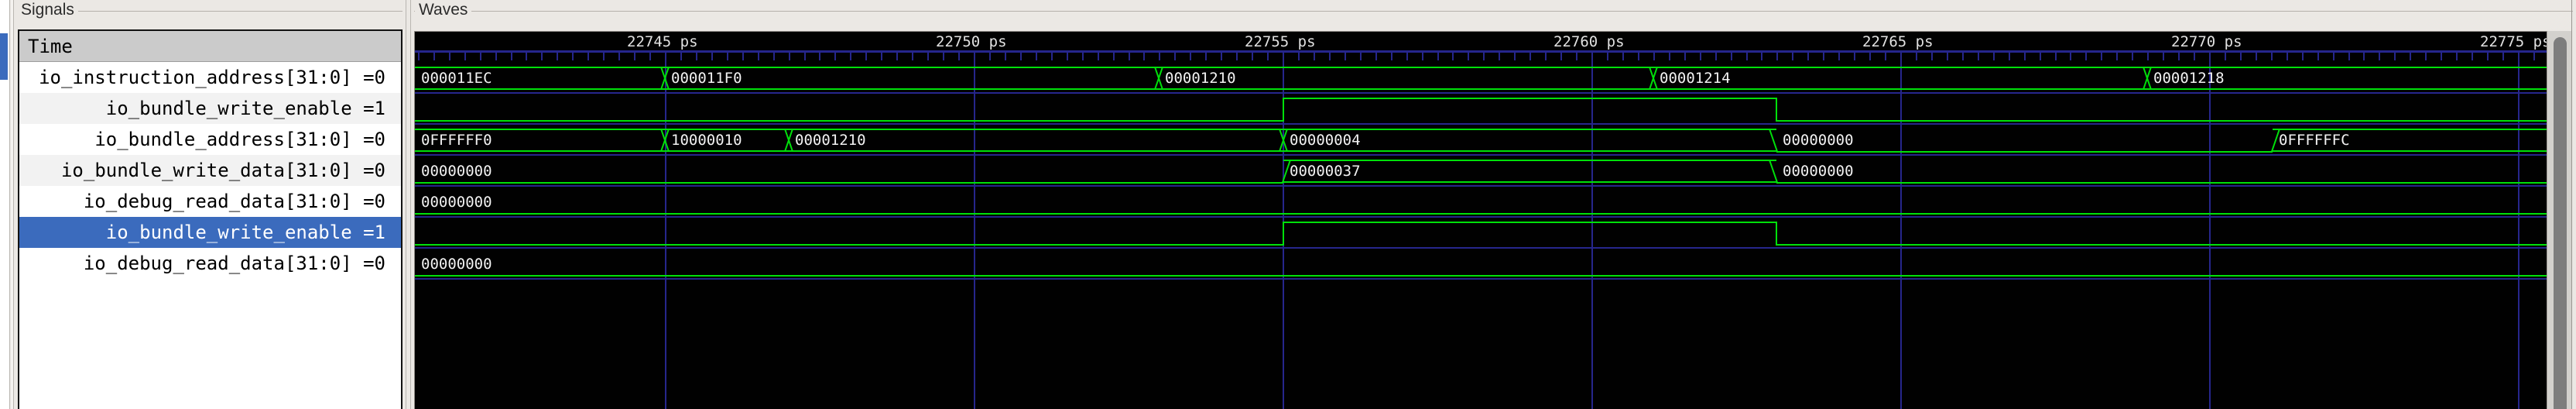 The width and height of the screenshot is (2576, 409). Describe the element at coordinates (4, 56) in the screenshot. I see `left-pane-selected-item` at that location.